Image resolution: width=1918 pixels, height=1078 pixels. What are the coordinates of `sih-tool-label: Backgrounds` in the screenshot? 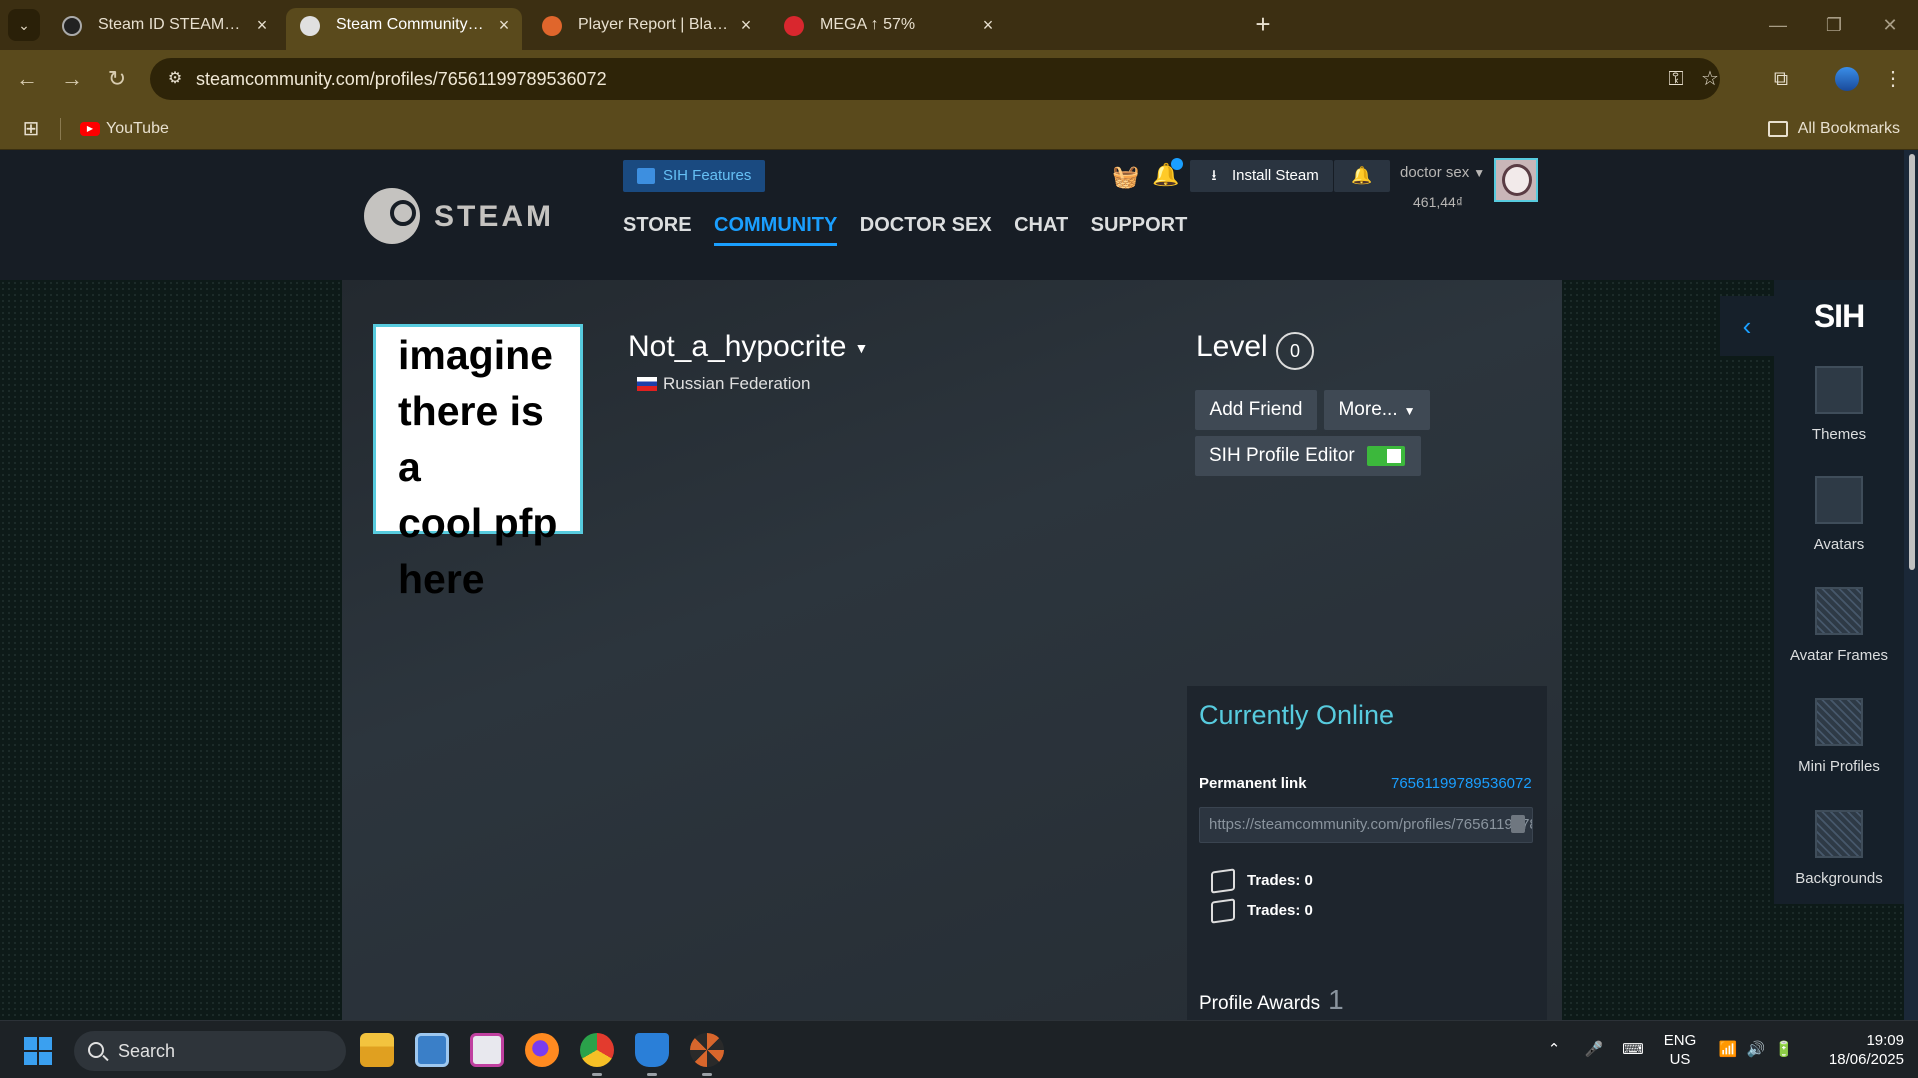 It's located at (1839, 878).